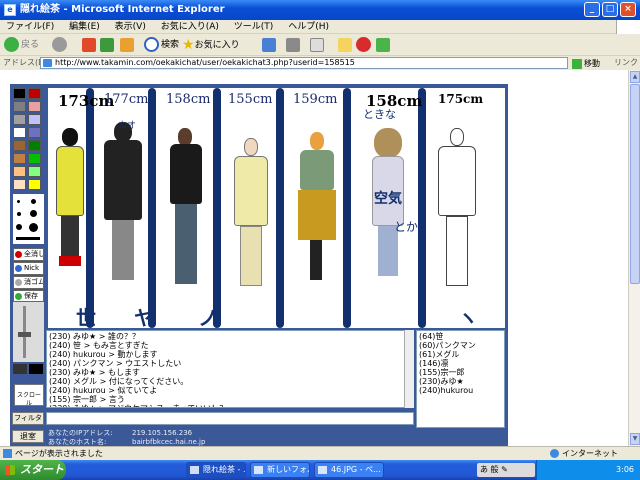  I want to click on home-button, so click(127, 45).